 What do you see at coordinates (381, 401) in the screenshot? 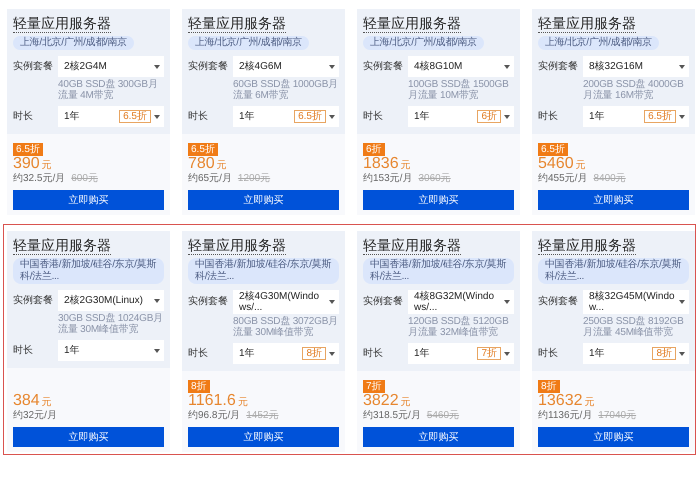
I see `price: 3822` at bounding box center [381, 401].